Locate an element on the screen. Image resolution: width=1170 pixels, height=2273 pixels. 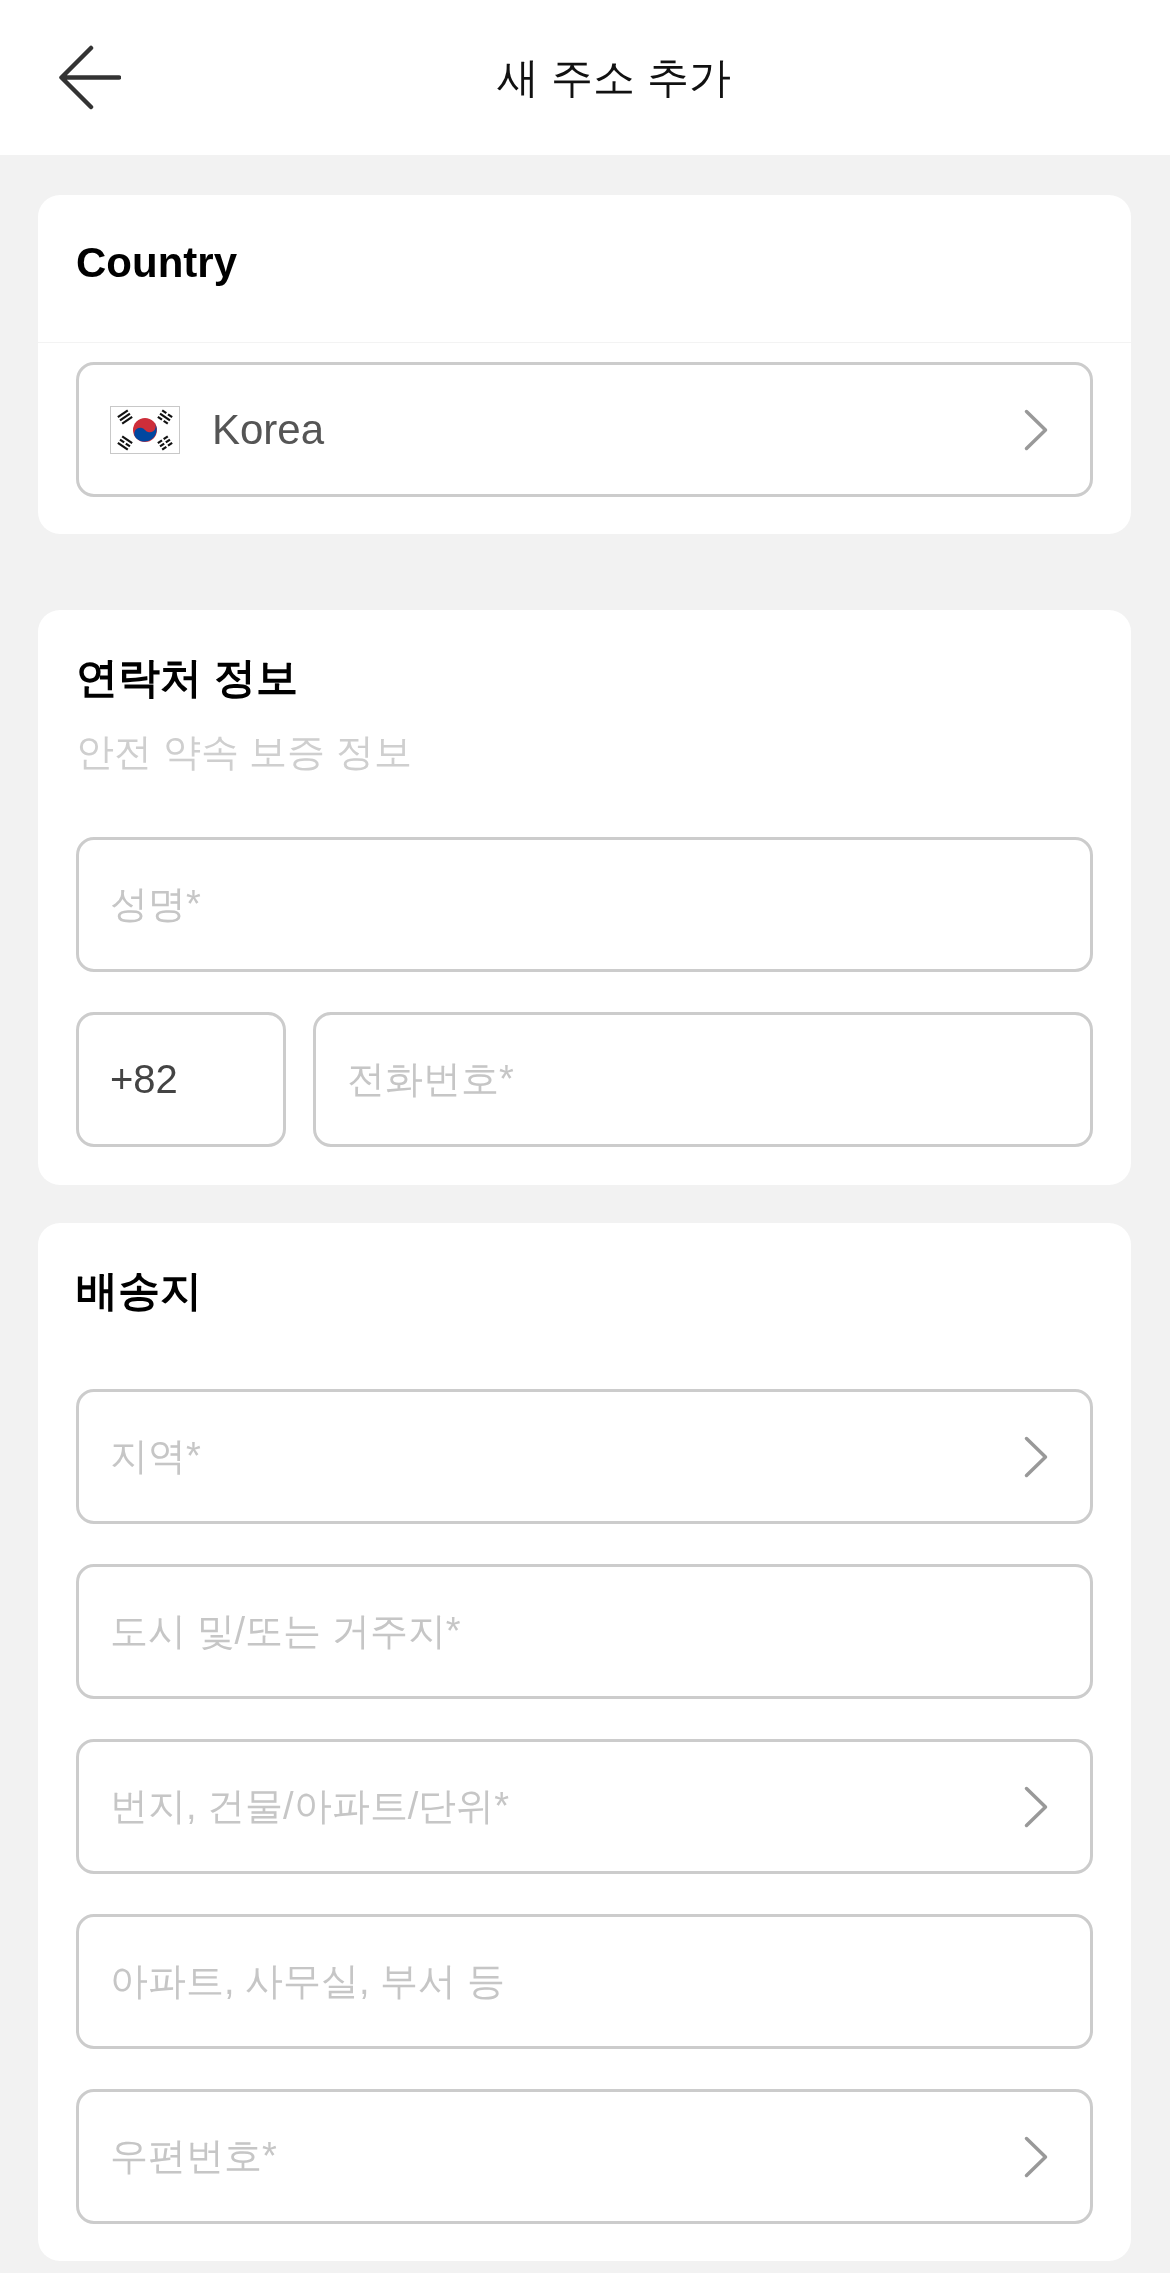
input-field: 아파트, 사무실, 부서 등 is located at coordinates (584, 1981).